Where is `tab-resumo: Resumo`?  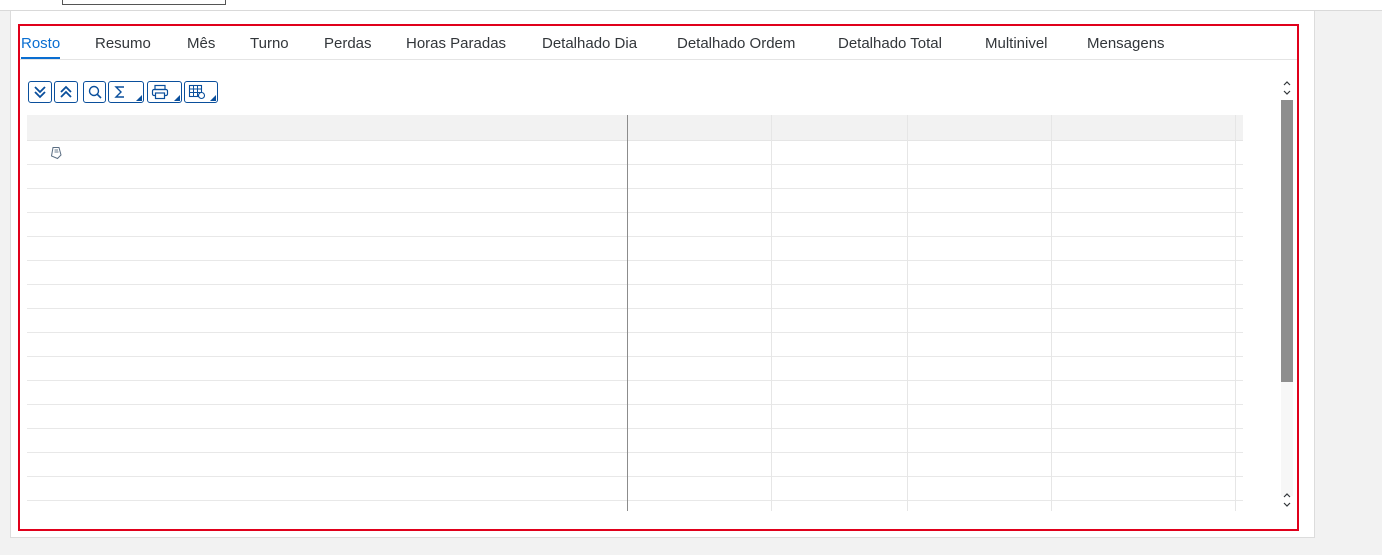 tab-resumo: Resumo is located at coordinates (123, 44).